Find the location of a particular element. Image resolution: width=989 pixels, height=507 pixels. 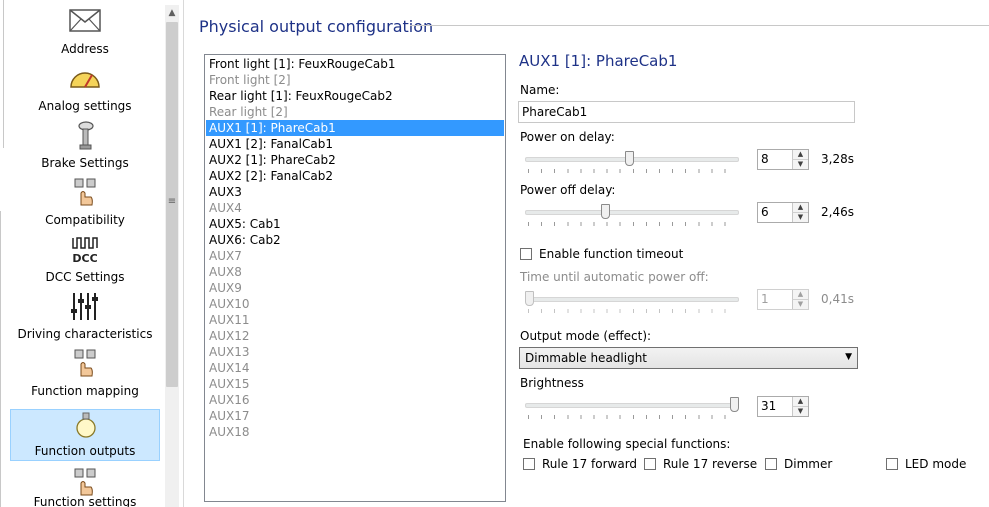

list-item: Front light [1]: FeuxRougeCab1 is located at coordinates (355, 64).